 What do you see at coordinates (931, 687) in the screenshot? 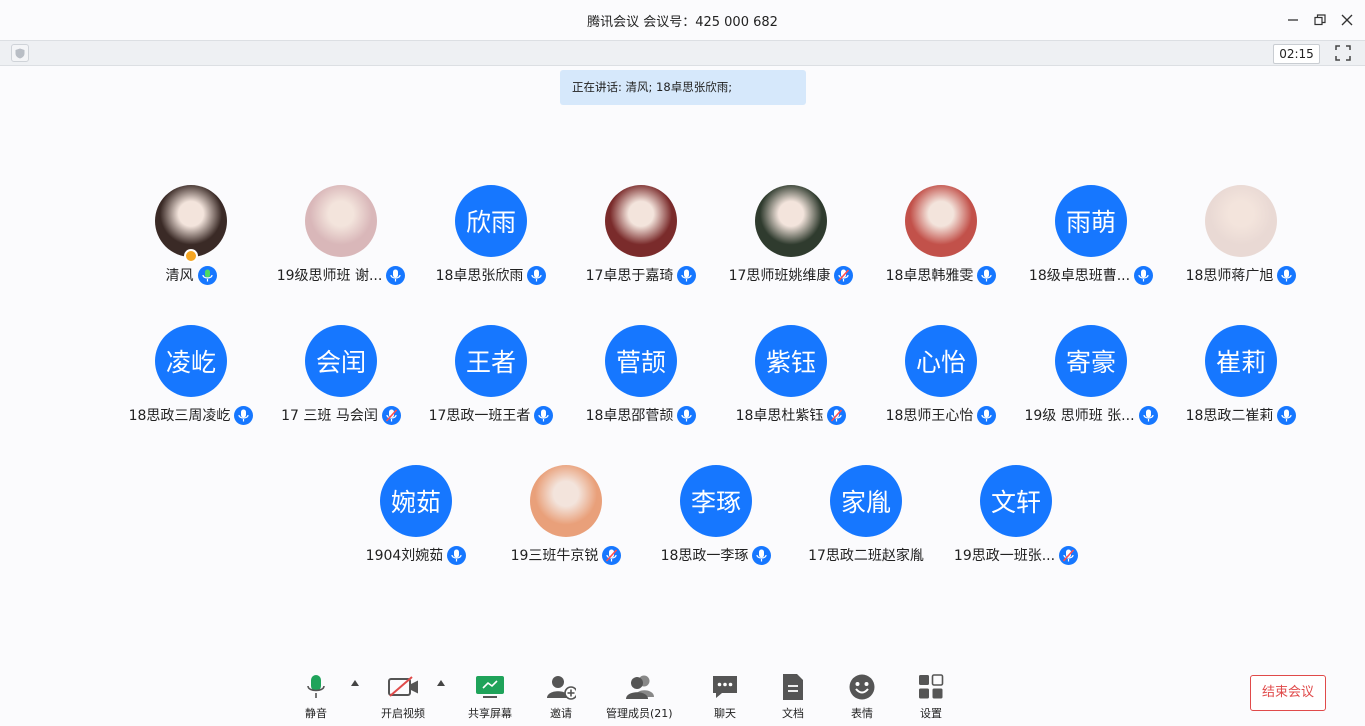
I see `grid-settings-icon` at bounding box center [931, 687].